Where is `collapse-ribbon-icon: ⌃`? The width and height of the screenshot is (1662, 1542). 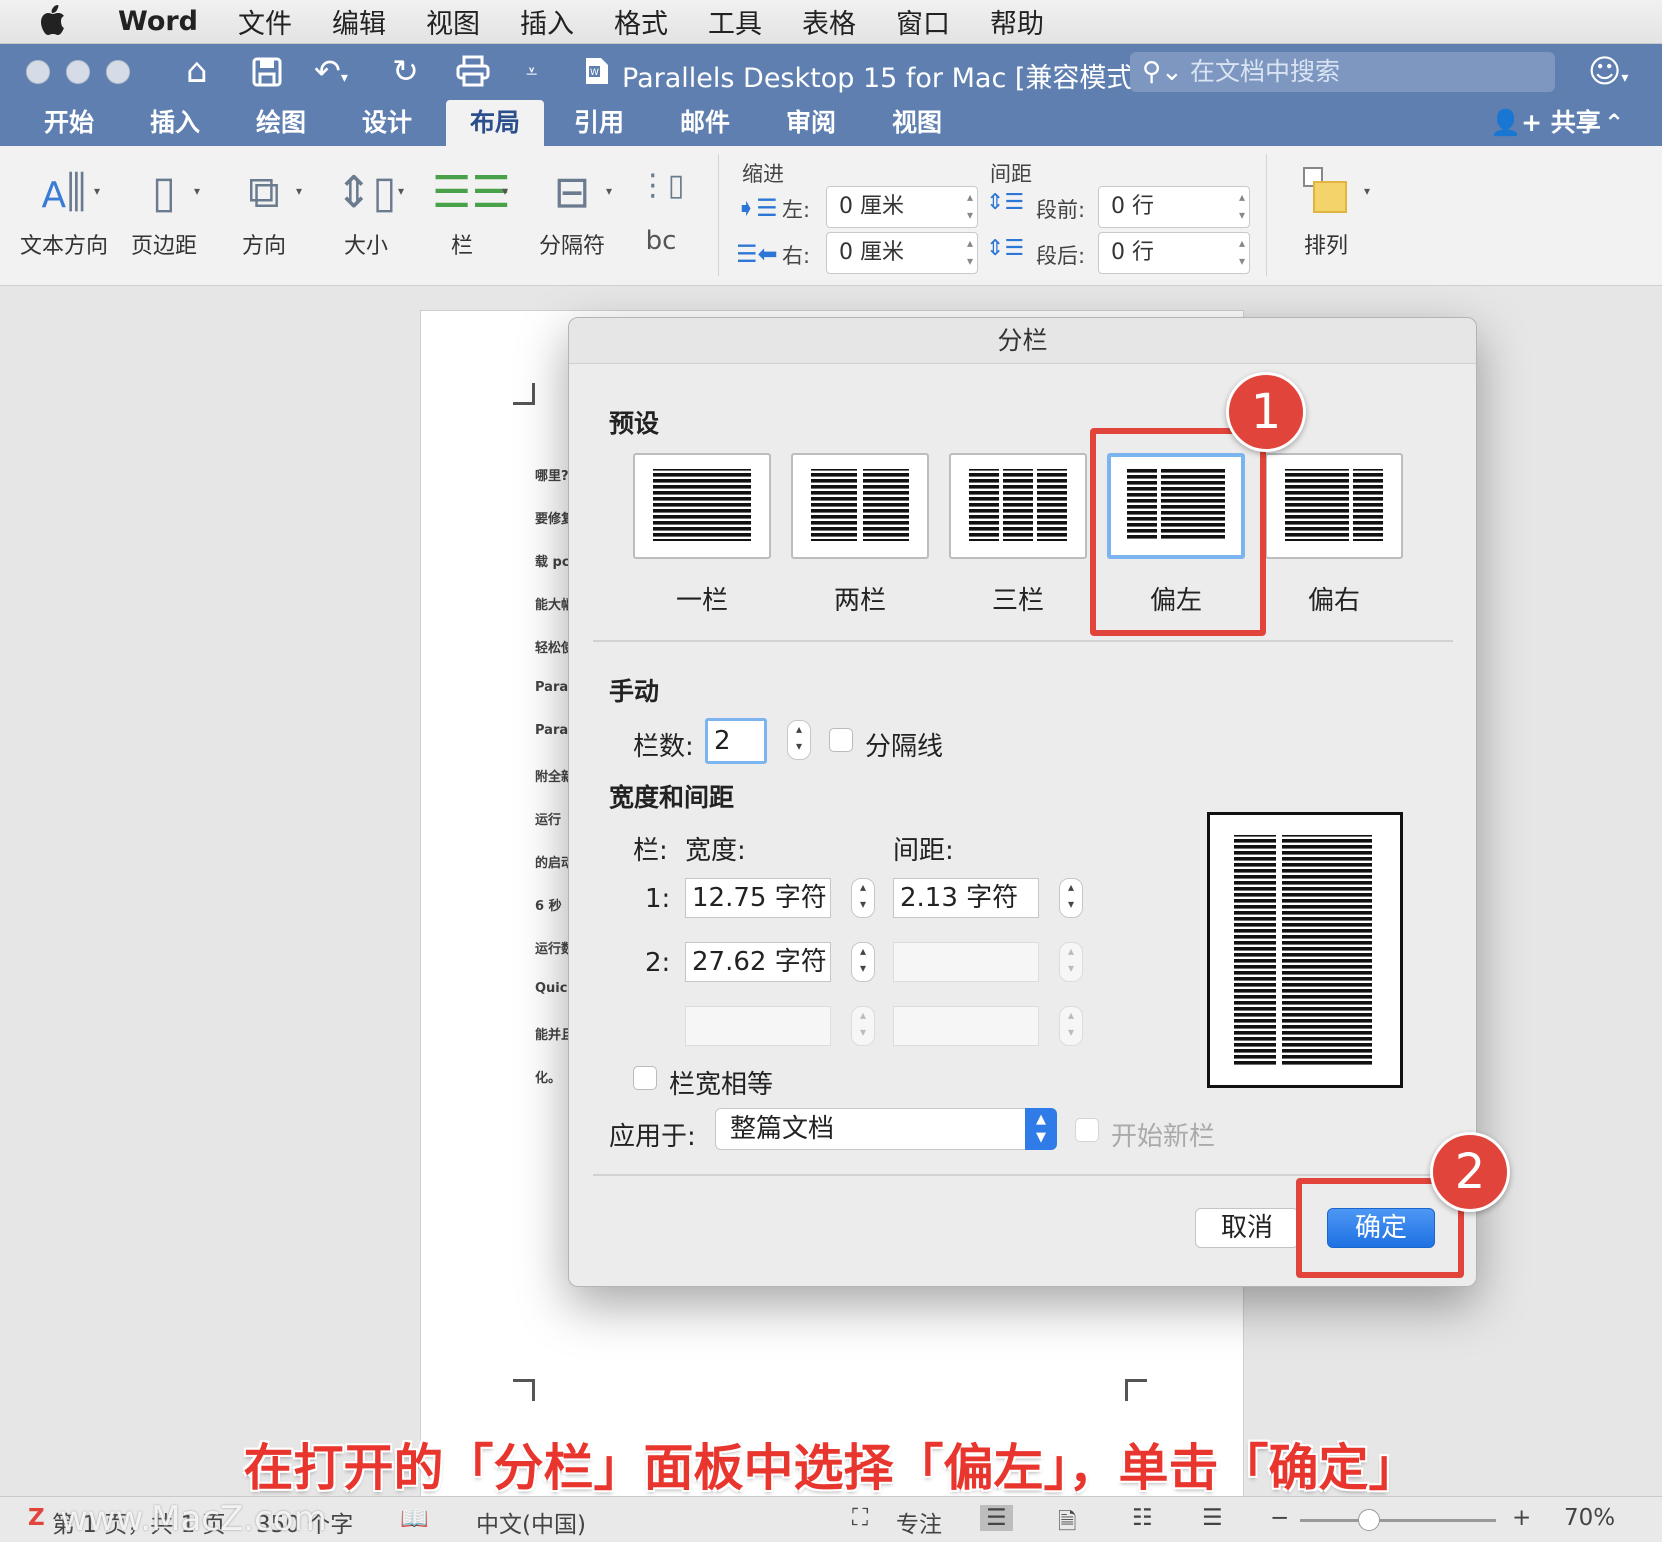 collapse-ribbon-icon: ⌃ is located at coordinates (1614, 123).